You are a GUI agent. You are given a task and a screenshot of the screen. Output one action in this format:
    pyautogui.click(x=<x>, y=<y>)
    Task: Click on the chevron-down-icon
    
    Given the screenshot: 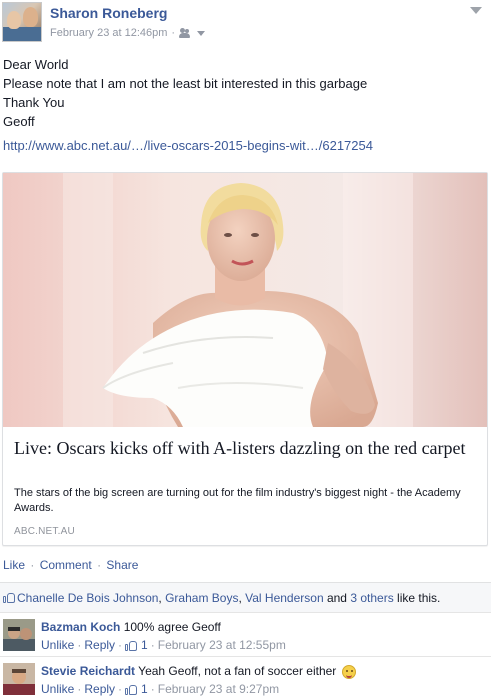 What is the action you would take?
    pyautogui.click(x=201, y=33)
    